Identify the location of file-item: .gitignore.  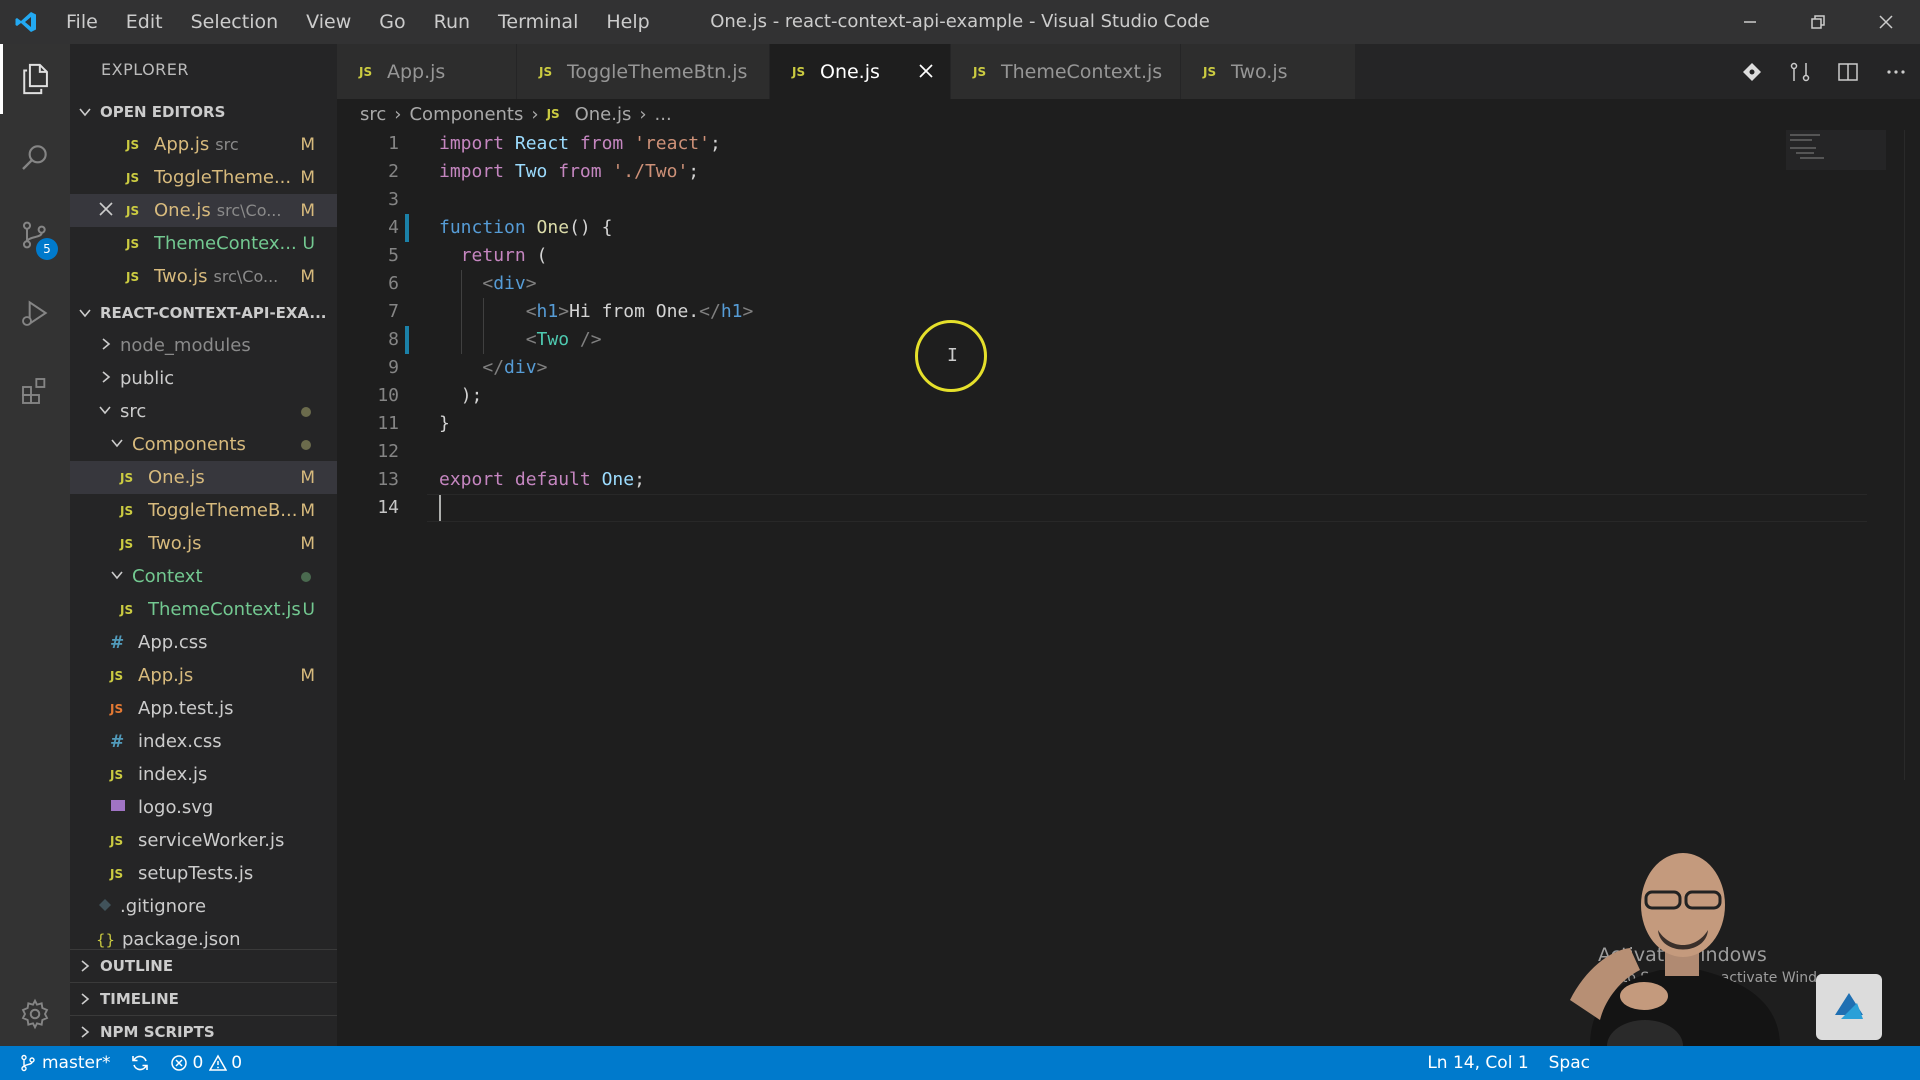
(203, 906).